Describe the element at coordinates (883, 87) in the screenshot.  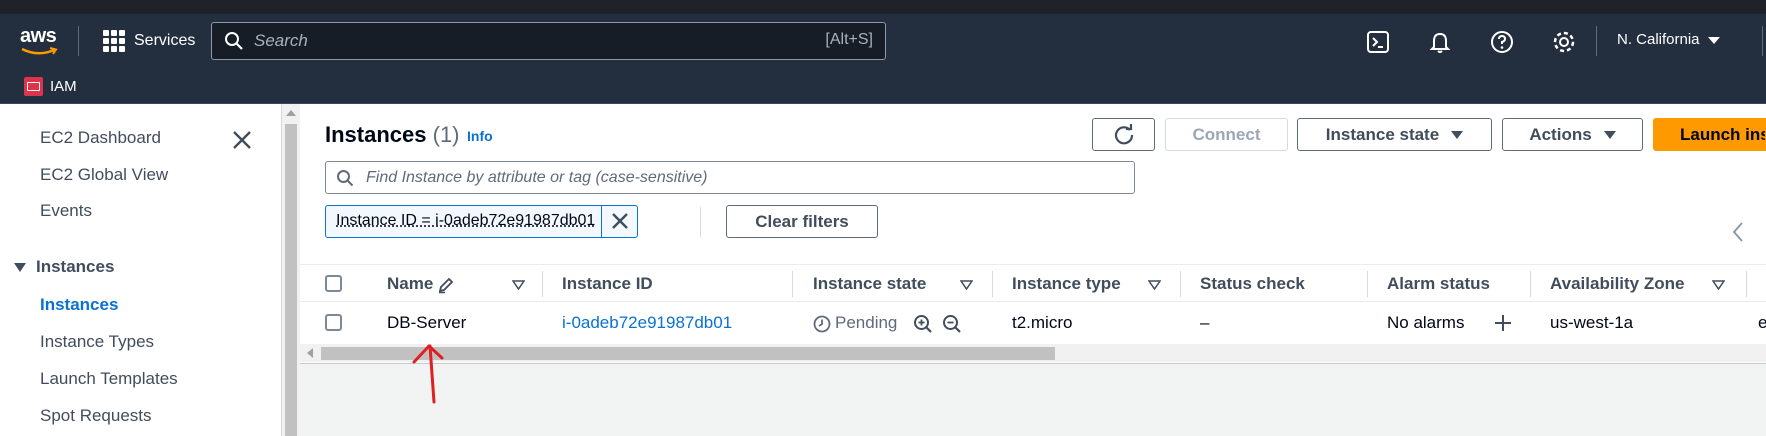
I see `service-favorites-bar: IAM` at that location.